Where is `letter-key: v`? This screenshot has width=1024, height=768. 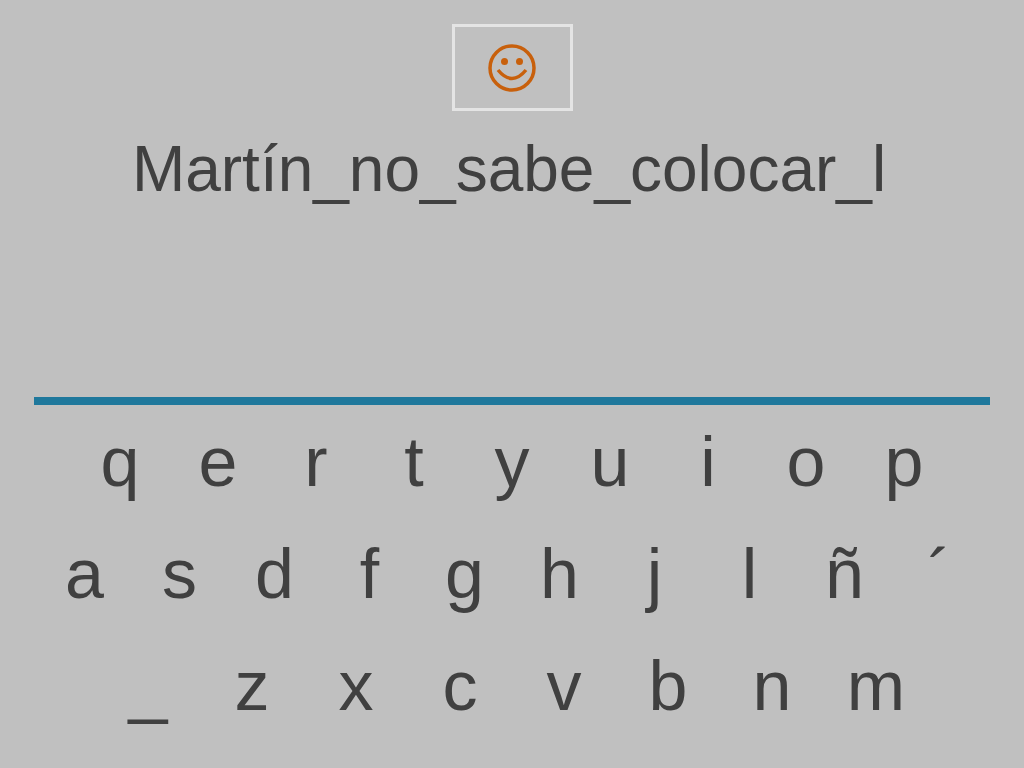 letter-key: v is located at coordinates (564, 686).